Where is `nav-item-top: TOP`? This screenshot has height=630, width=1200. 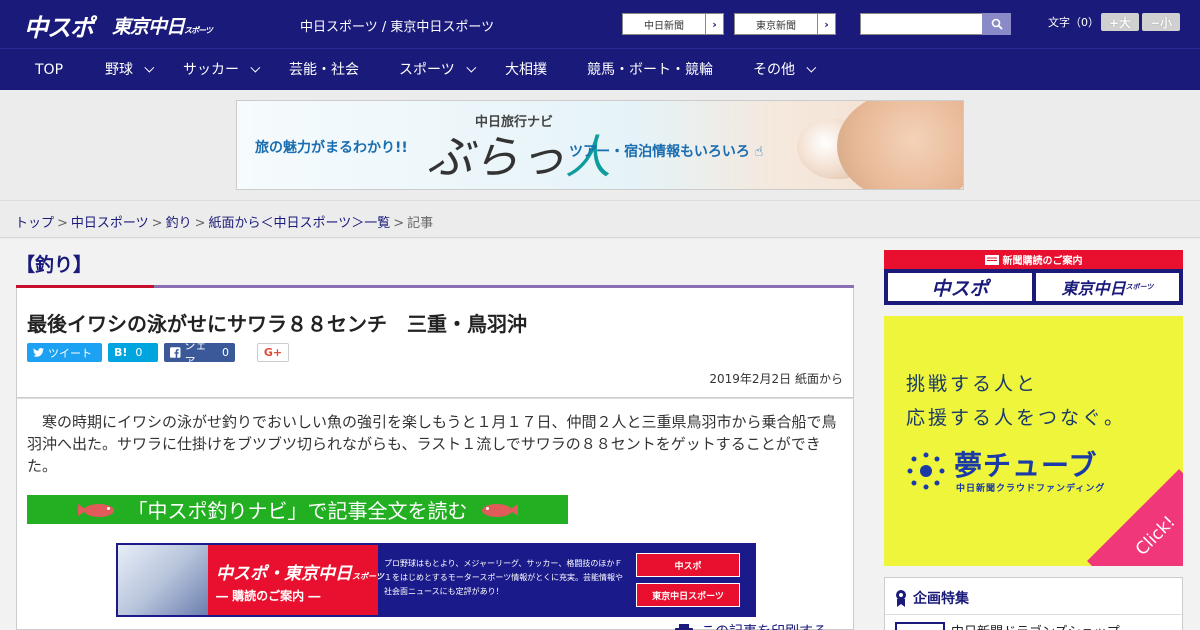 nav-item-top: TOP is located at coordinates (49, 70).